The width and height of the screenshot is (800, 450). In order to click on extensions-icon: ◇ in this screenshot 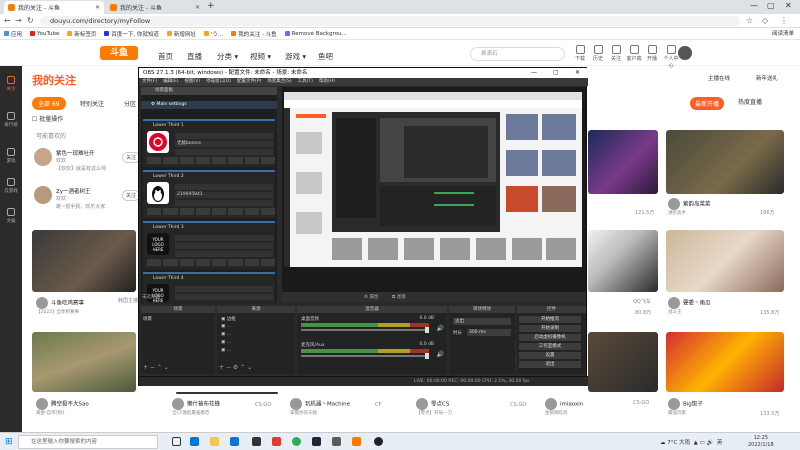, I will do `click(765, 20)`.